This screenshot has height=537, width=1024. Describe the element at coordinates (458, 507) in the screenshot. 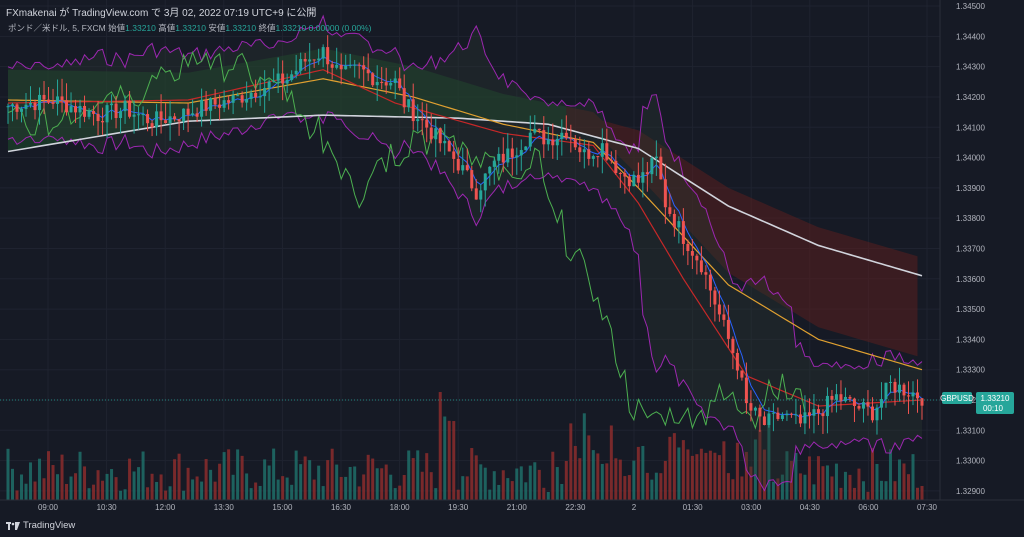

I see `time-tick-label: 19:30` at that location.